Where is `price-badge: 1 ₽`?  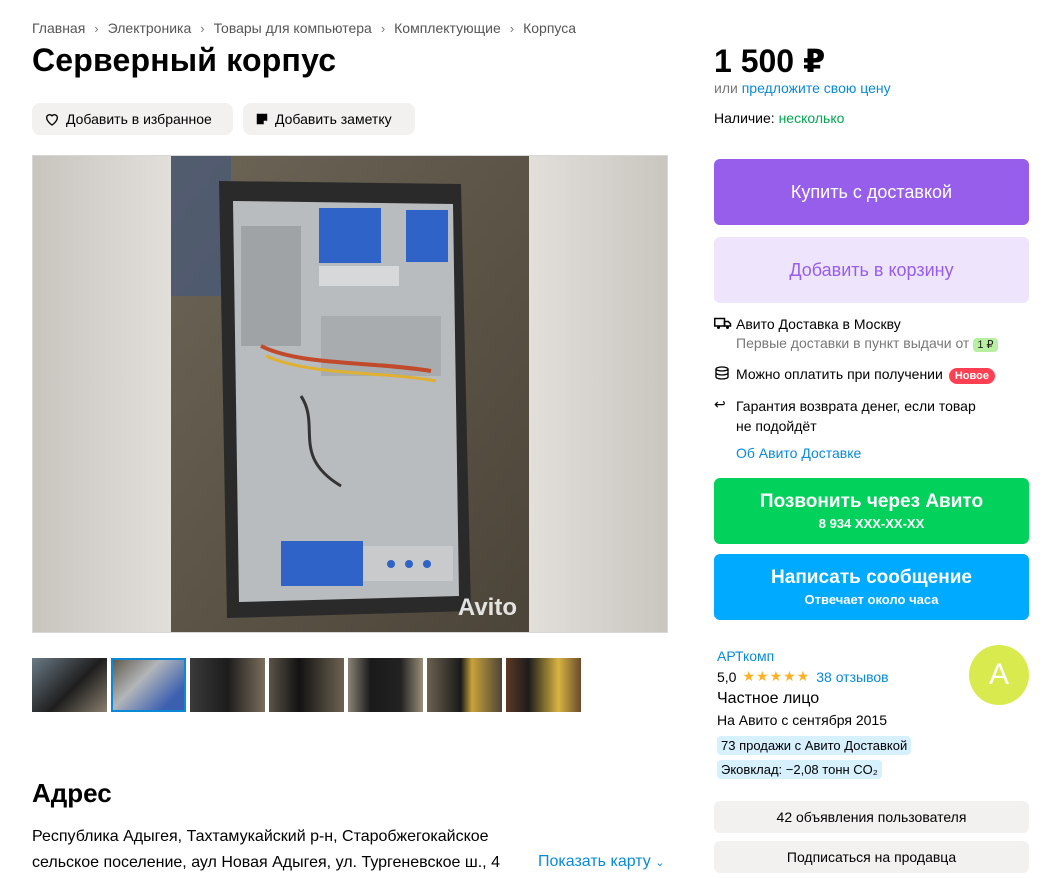
price-badge: 1 ₽ is located at coordinates (985, 345).